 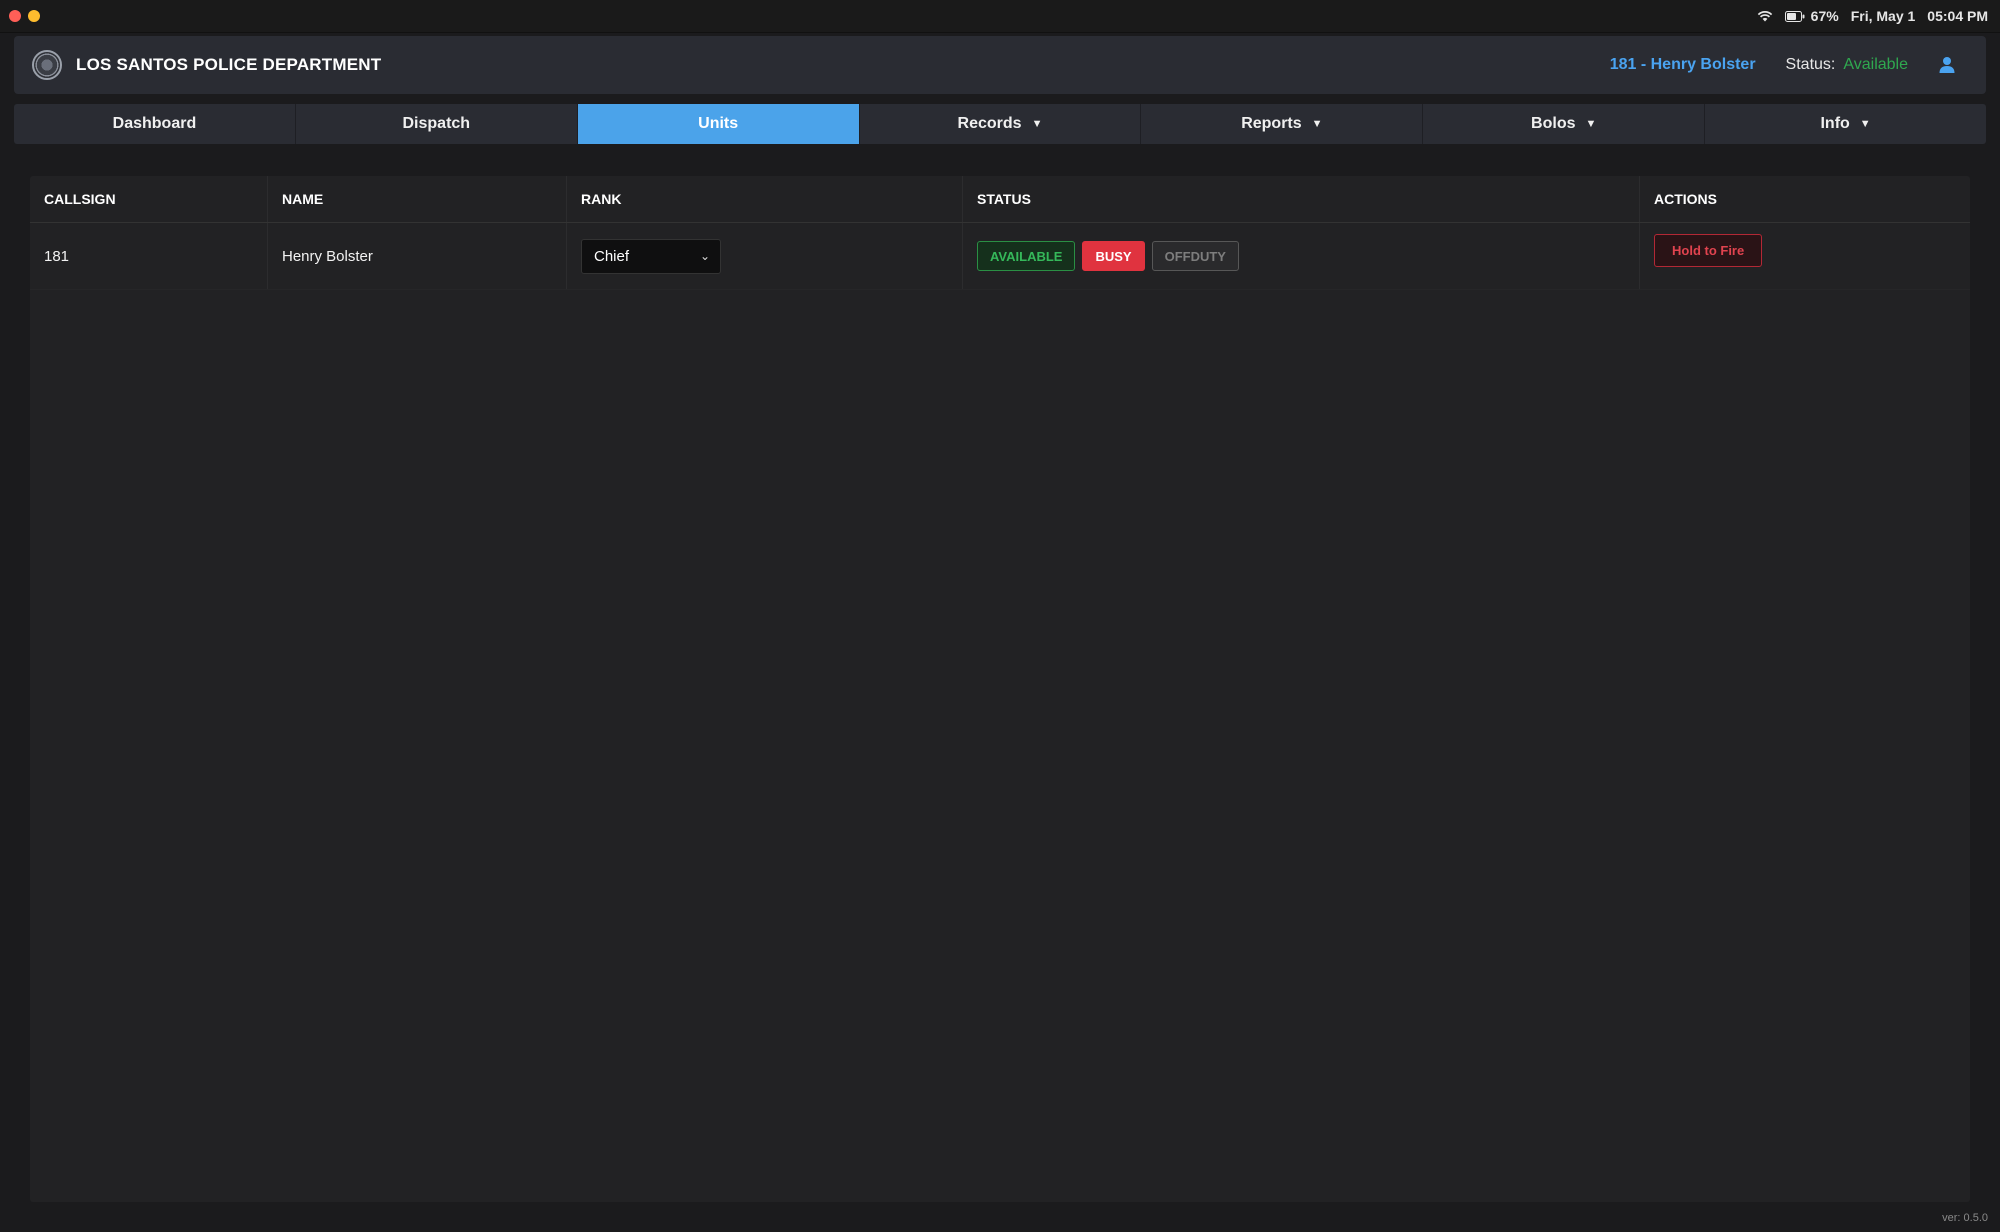 What do you see at coordinates (765, 199) in the screenshot?
I see `column-header-rank: RANK` at bounding box center [765, 199].